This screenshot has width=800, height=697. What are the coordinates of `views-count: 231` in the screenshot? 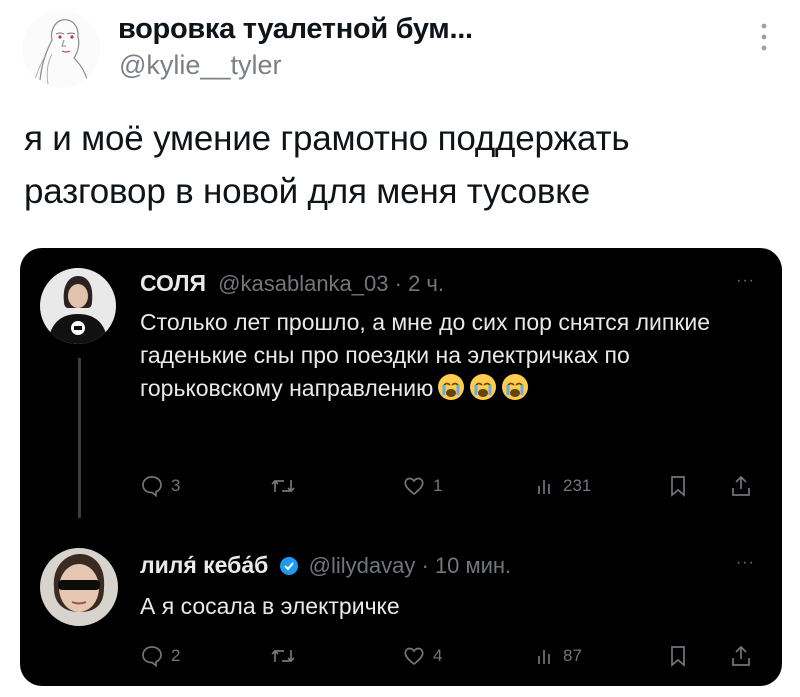 It's located at (577, 485).